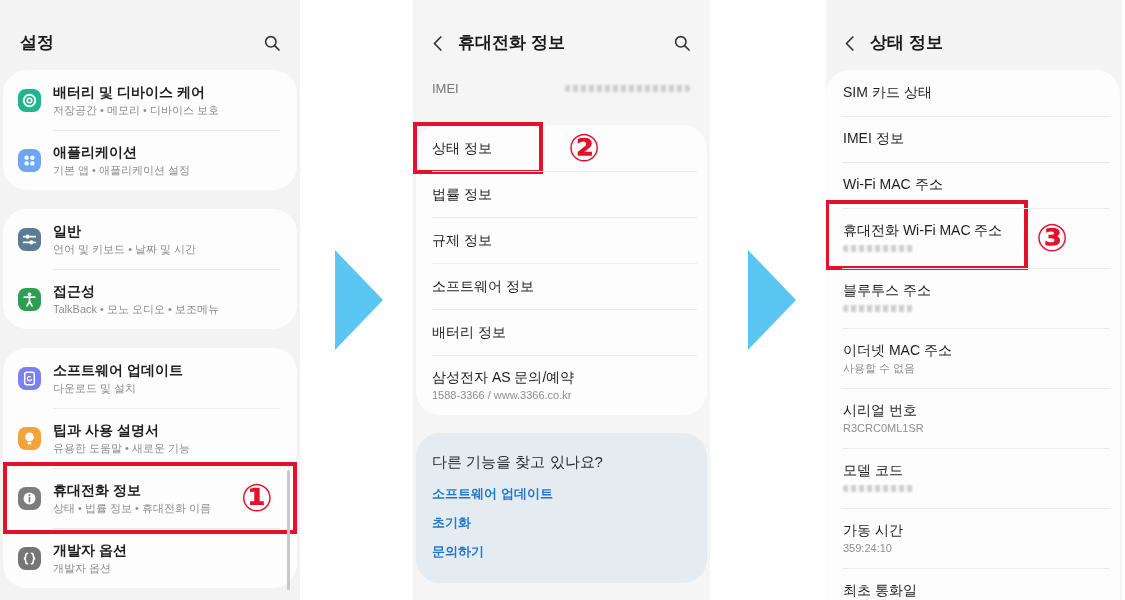 The image size is (1125, 600). What do you see at coordinates (107, 239) in the screenshot?
I see `menu-item: 일반 언어 및 키보드 • 날짜 및 시간` at bounding box center [107, 239].